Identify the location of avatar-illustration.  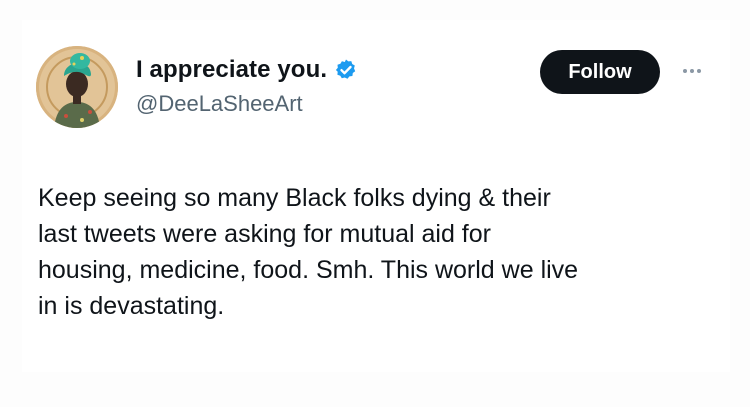
(77, 87).